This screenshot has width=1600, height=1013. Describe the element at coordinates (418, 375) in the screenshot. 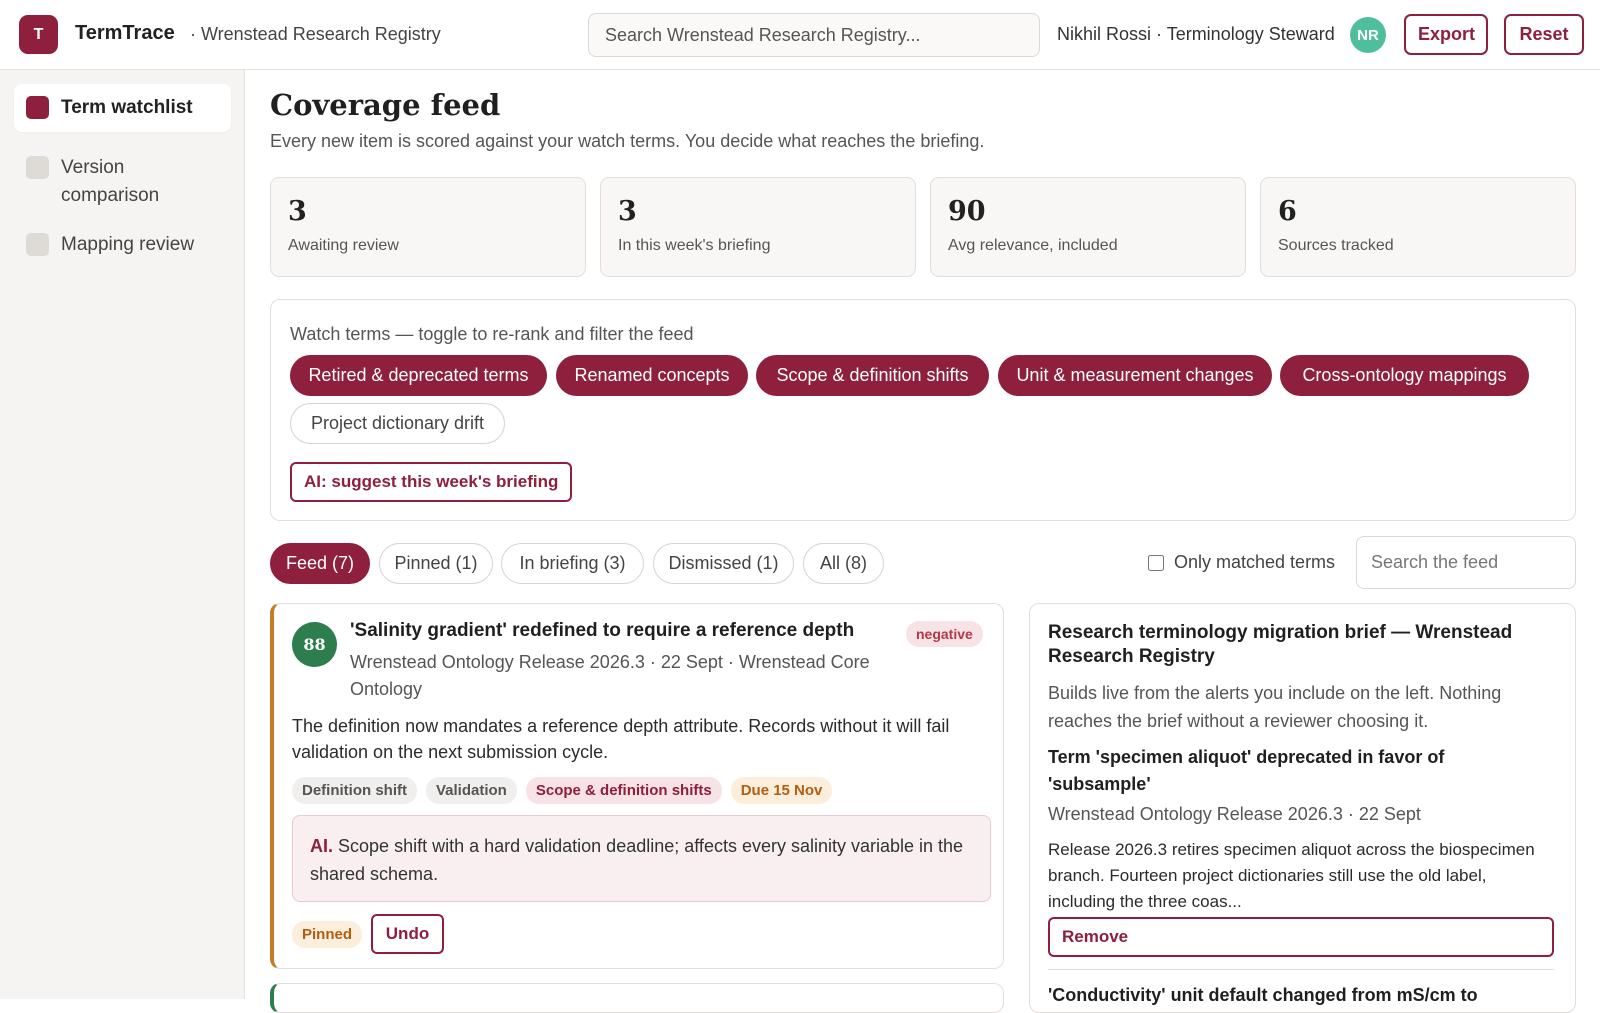

I see `watch-chip-retired-deprecated: Retired & deprecated terms` at that location.